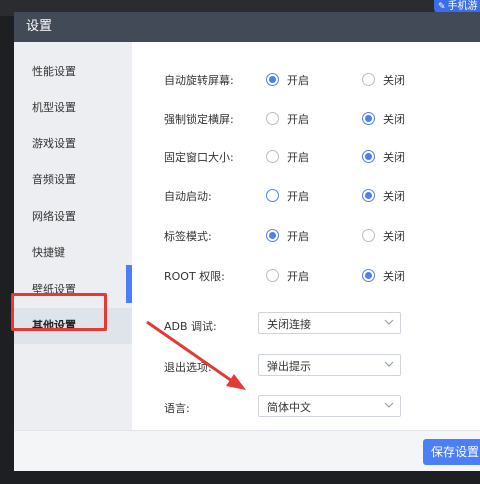 This screenshot has width=480, height=484. Describe the element at coordinates (368, 118) in the screenshot. I see `force-landscape-off-radio` at that location.